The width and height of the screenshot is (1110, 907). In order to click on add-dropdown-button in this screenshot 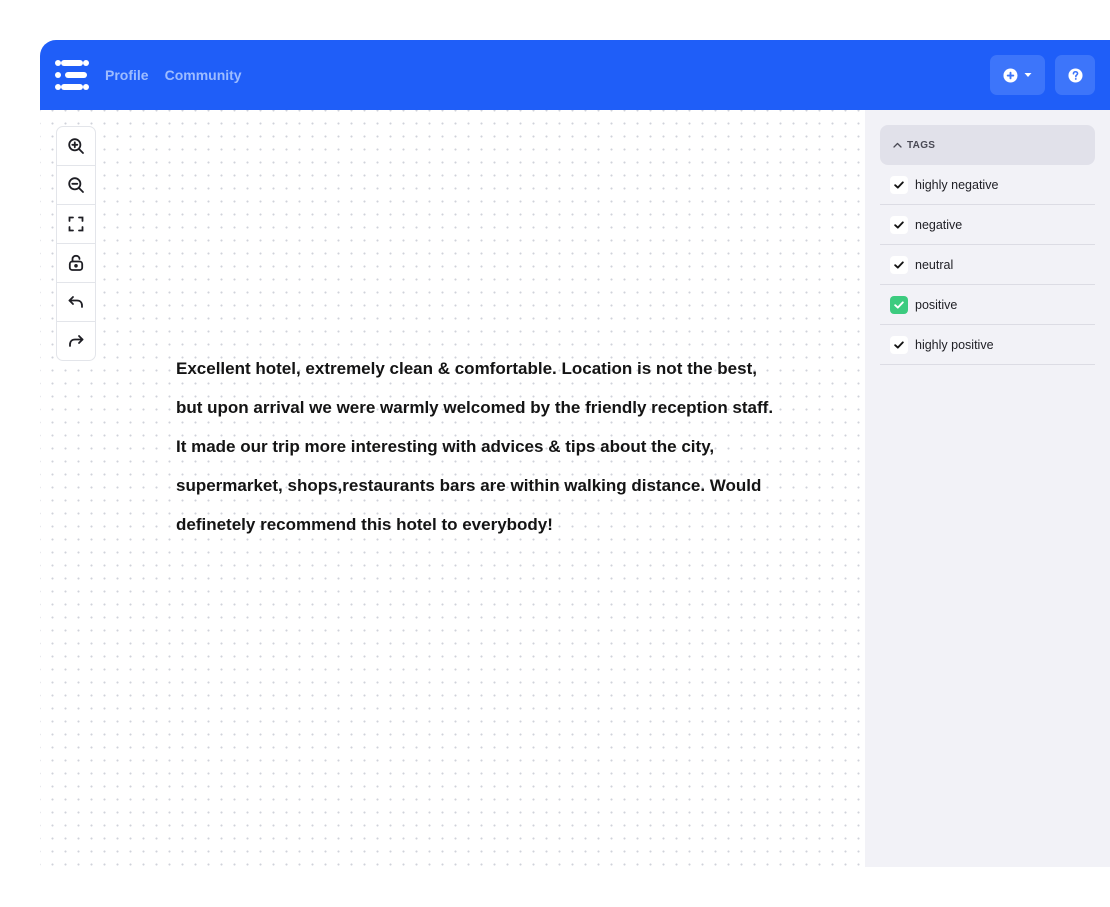, I will do `click(1017, 75)`.